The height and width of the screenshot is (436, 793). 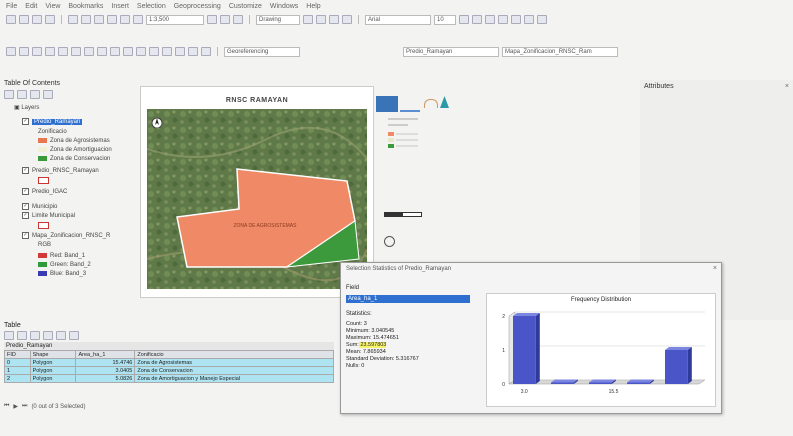 What do you see at coordinates (206, 51) in the screenshot?
I see `html-popup-icon` at bounding box center [206, 51].